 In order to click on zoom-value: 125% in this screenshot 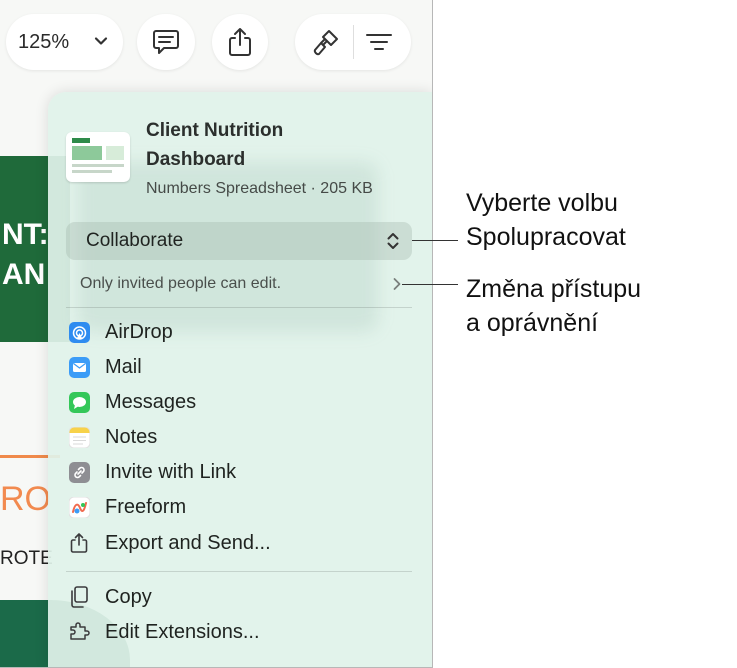, I will do `click(44, 41)`.